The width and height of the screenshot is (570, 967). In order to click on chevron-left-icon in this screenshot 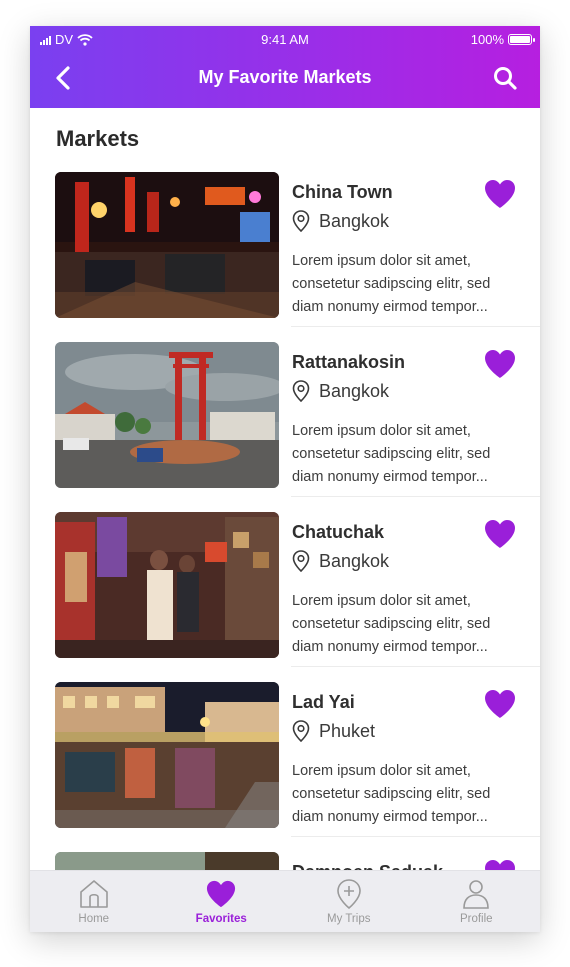, I will do `click(63, 78)`.